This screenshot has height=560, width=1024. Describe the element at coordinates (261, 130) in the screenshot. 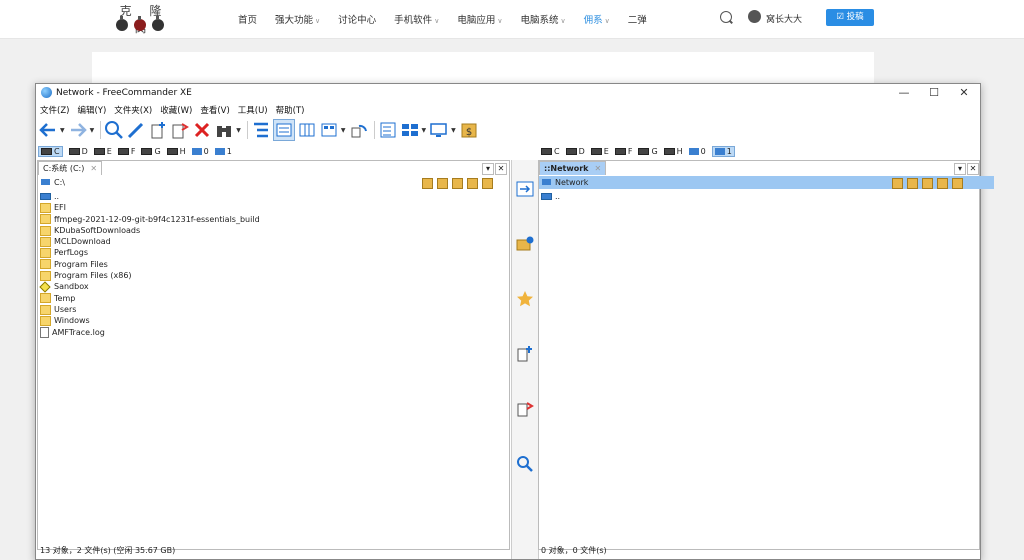

I see `tree-view-icon` at that location.